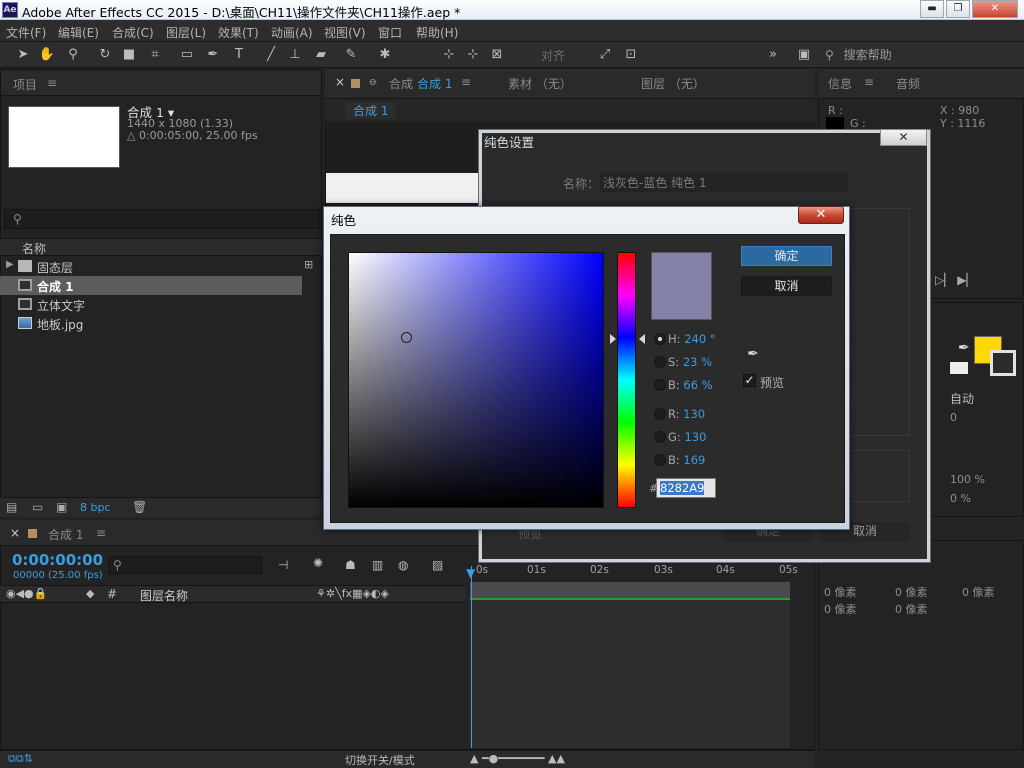  Describe the element at coordinates (105, 55) in the screenshot. I see `rotate-tool-icon: ↻` at that location.